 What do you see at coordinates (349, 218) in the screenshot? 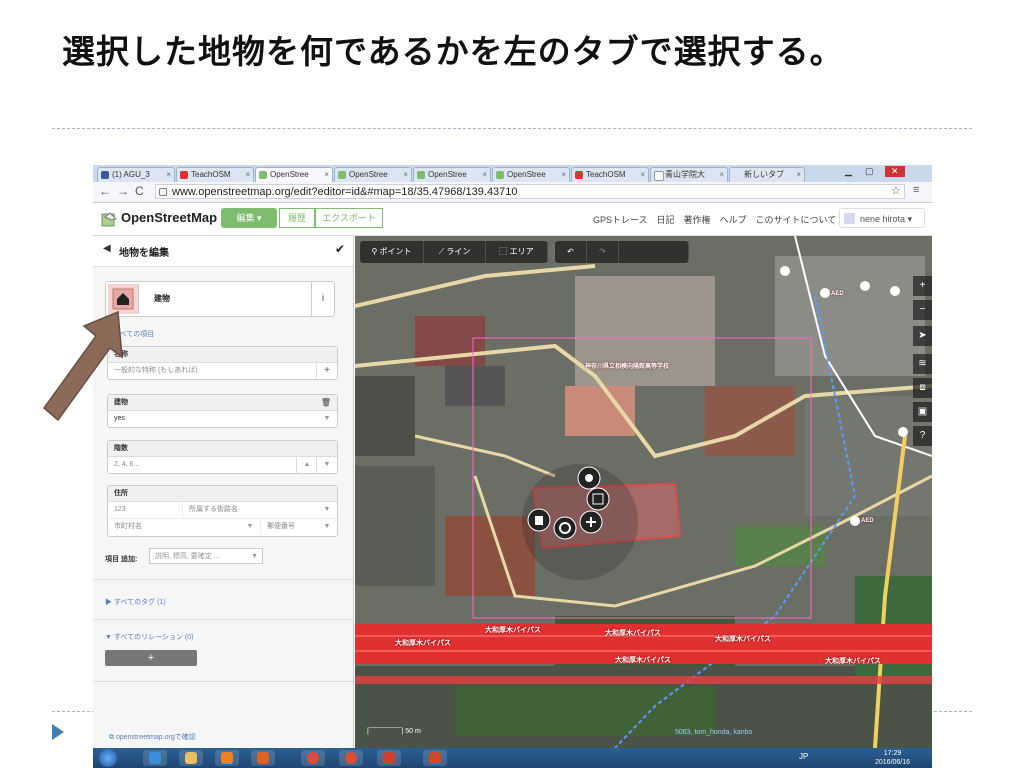
I see `export-button: エクスポート` at bounding box center [349, 218].